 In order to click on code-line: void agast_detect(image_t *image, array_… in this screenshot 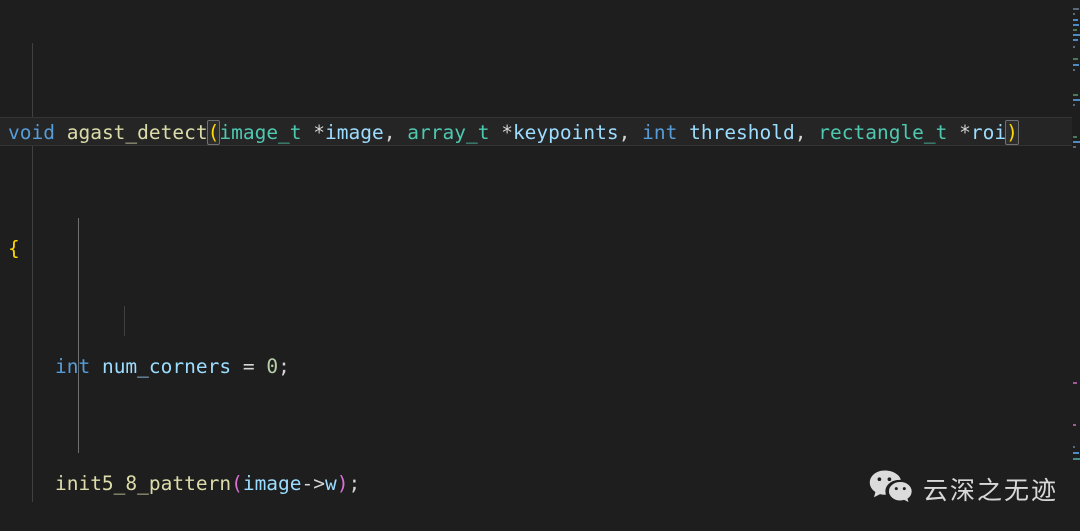, I will do `click(536, 132)`.